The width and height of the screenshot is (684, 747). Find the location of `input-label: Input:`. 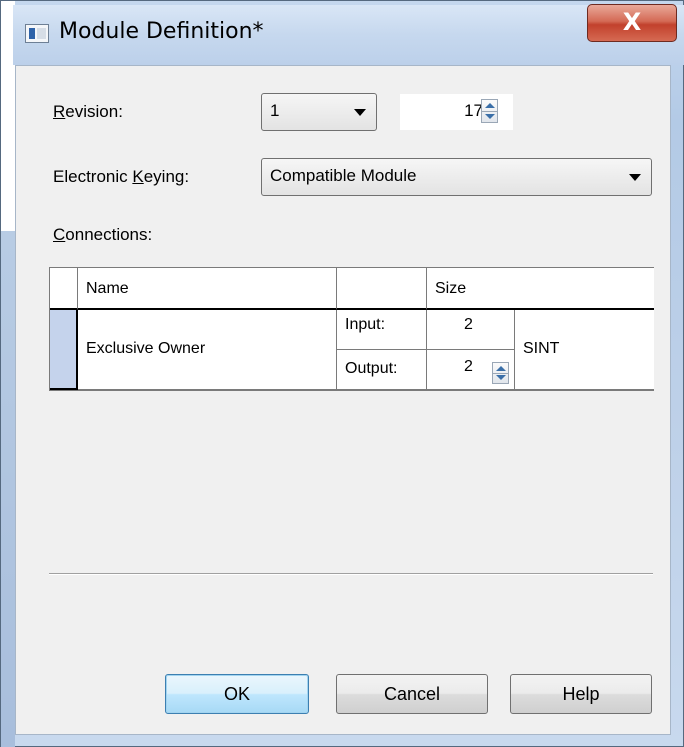

input-label: Input: is located at coordinates (365, 324).